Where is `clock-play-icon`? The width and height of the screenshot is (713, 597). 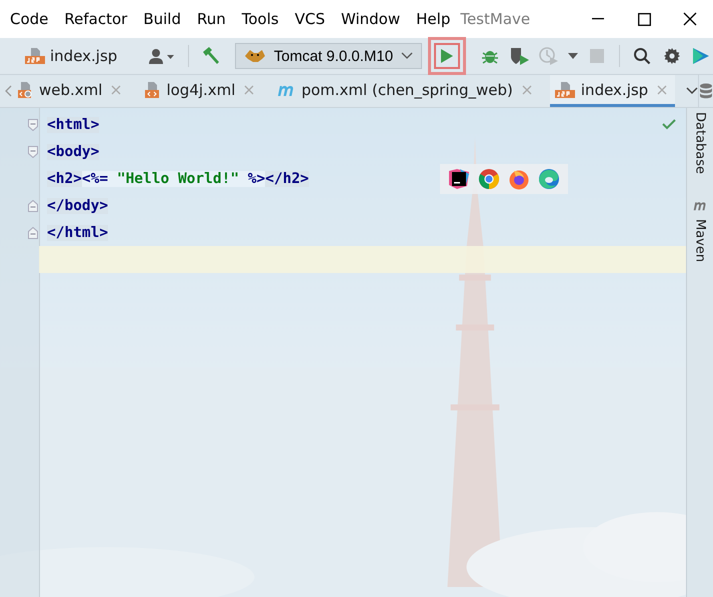 clock-play-icon is located at coordinates (549, 56).